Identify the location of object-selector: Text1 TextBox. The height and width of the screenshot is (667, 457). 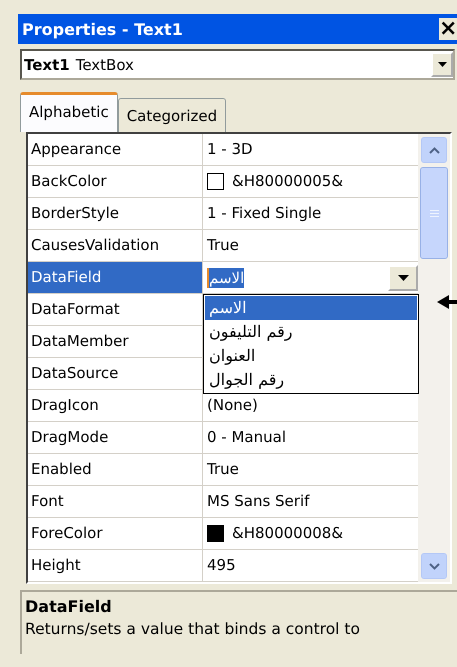
(237, 64).